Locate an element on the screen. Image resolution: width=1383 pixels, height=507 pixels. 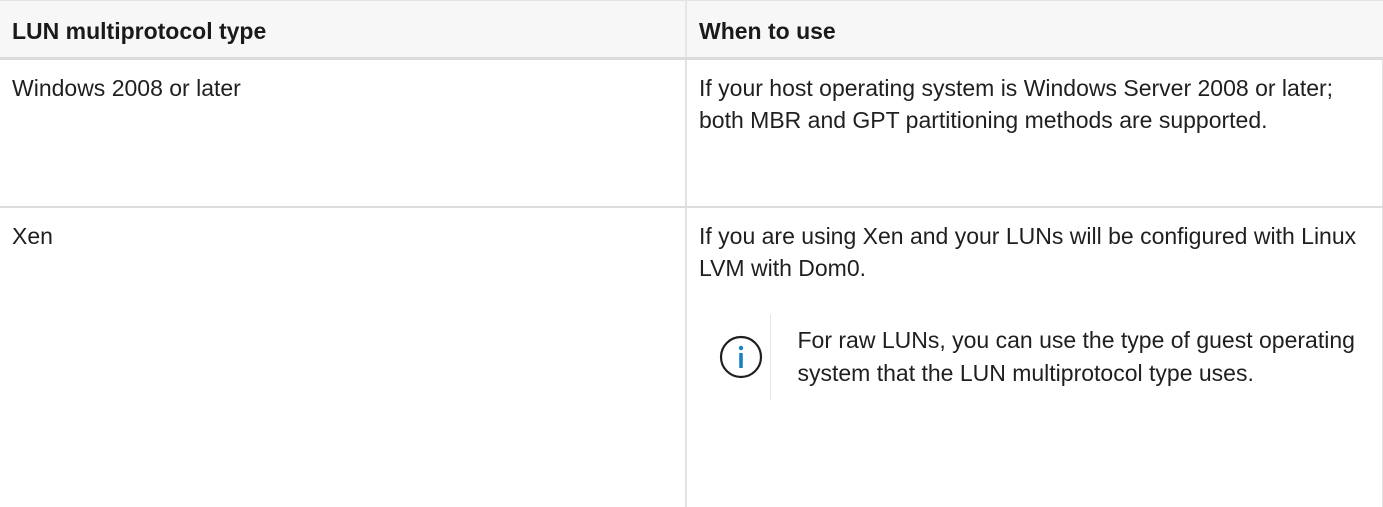
header-when-to-use: When to use is located at coordinates (1034, 30).